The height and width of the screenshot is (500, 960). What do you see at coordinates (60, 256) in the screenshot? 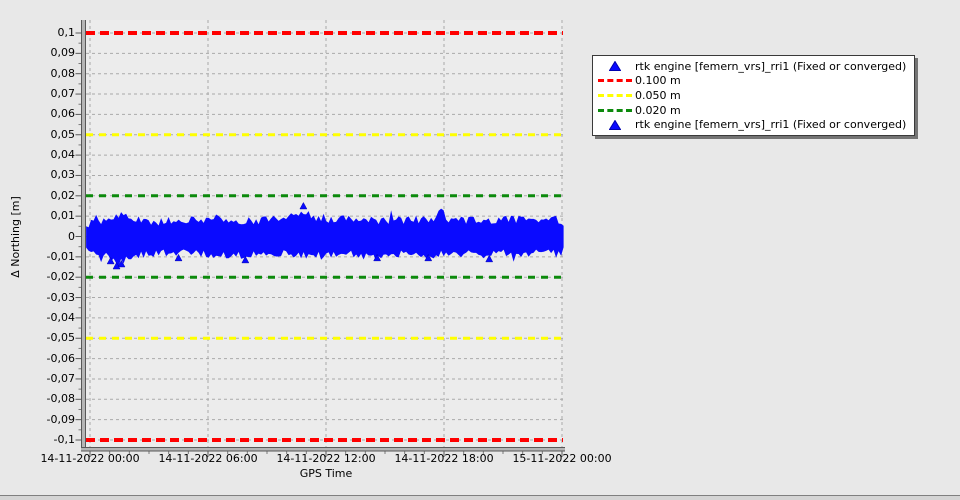
I see `y-tick-label: -0,01` at bounding box center [60, 256].